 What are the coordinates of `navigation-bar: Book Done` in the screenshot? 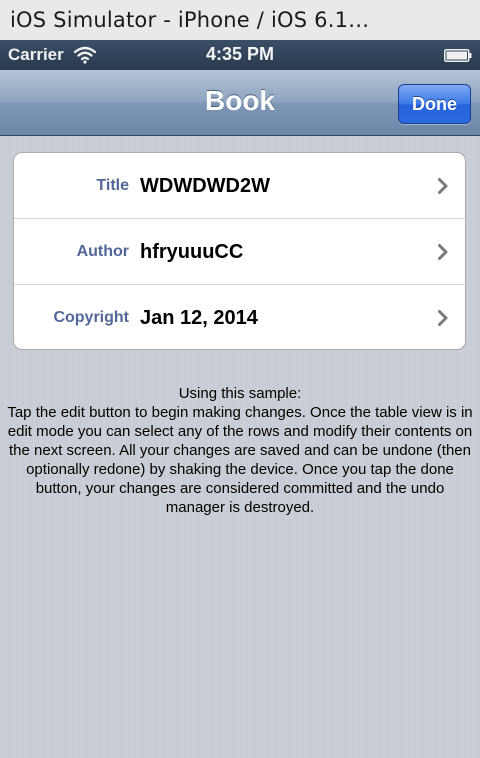 It's located at (240, 103).